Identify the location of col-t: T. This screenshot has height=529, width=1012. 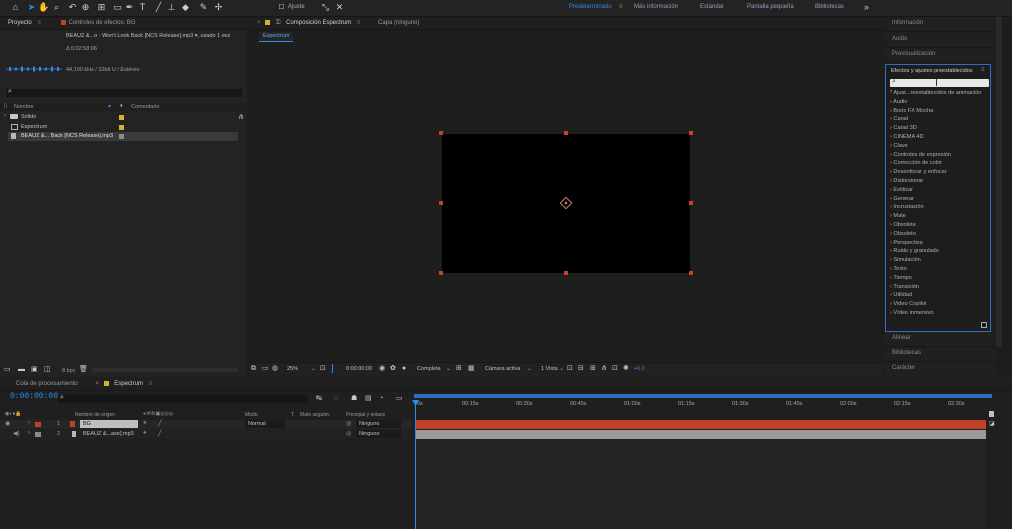
(292, 415).